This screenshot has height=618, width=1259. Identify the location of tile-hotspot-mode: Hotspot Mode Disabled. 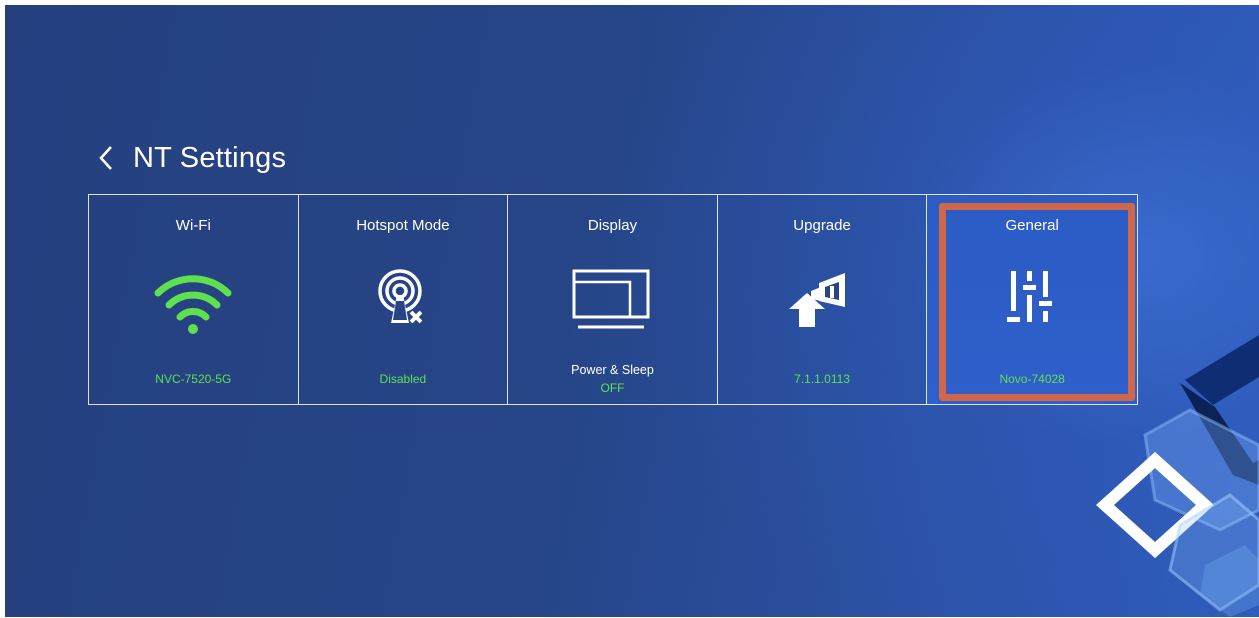
(404, 299).